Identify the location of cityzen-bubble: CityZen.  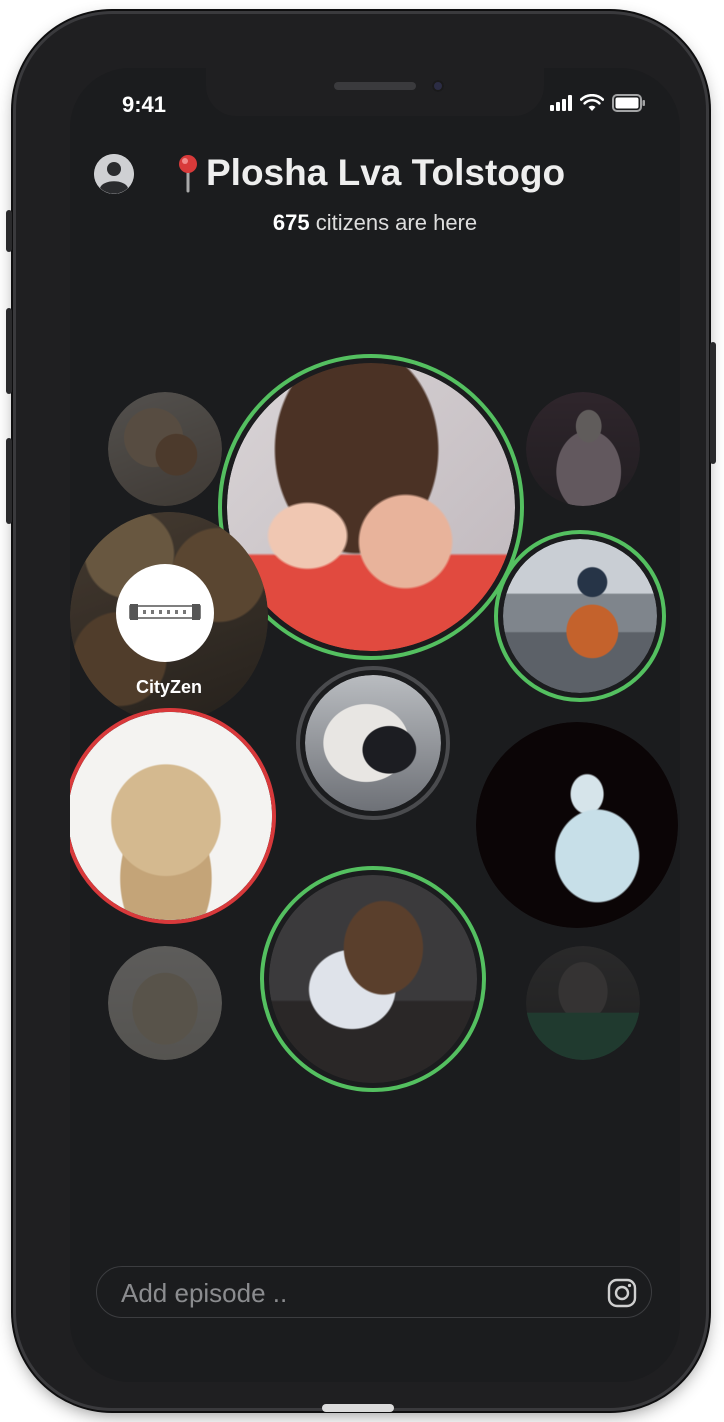
(169, 617).